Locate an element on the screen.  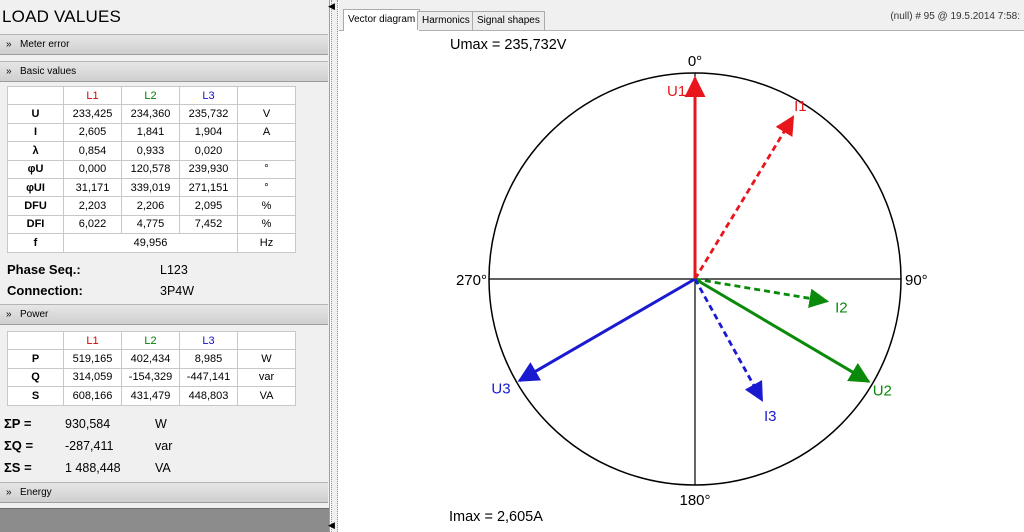
cell-value: 8,985 is located at coordinates (208, 359).